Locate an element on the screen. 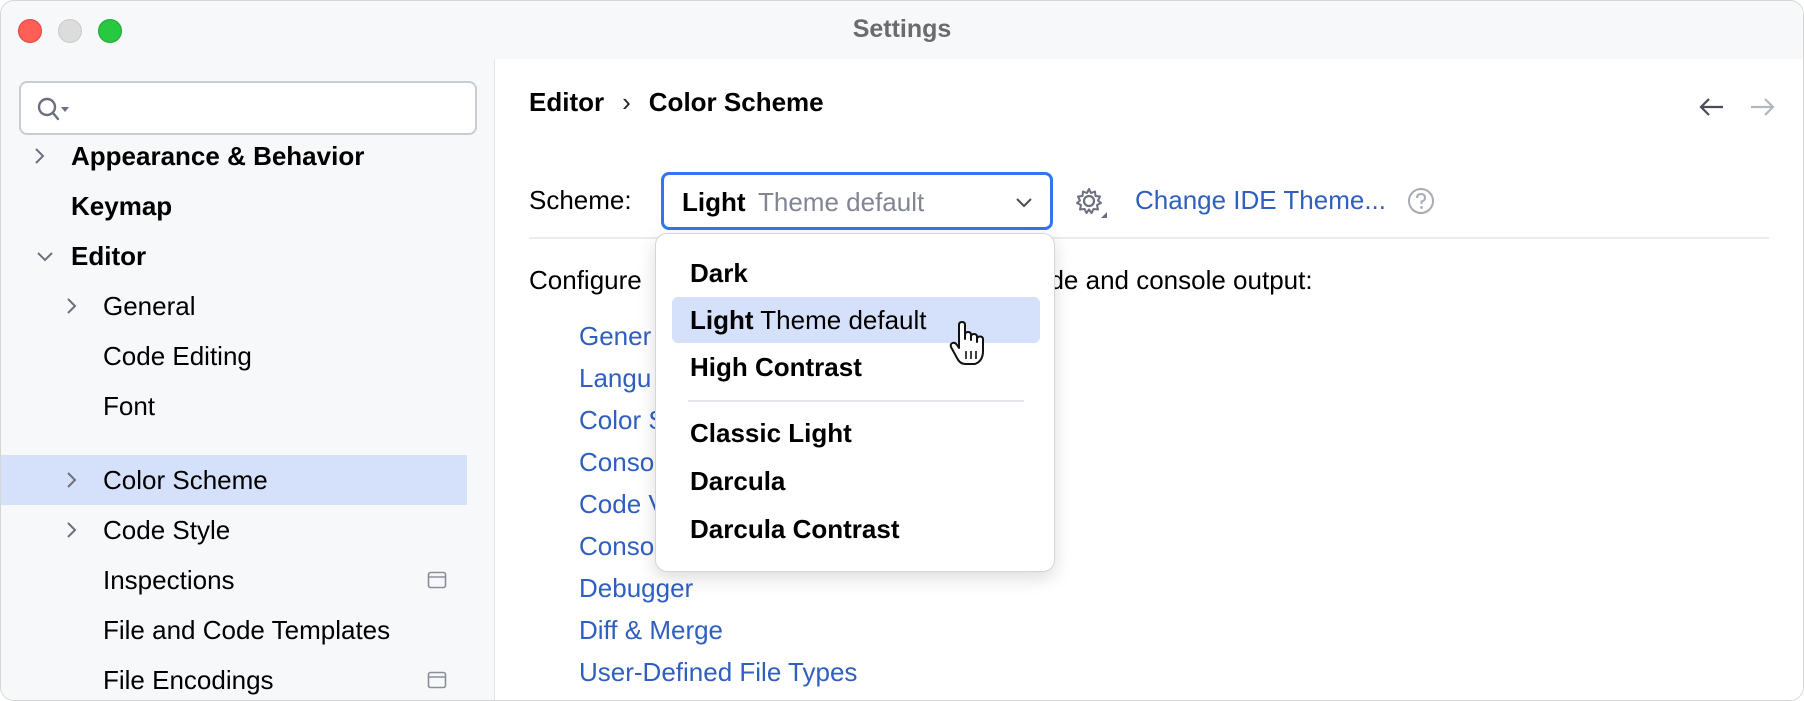  option-name: Classic Light is located at coordinates (771, 433).